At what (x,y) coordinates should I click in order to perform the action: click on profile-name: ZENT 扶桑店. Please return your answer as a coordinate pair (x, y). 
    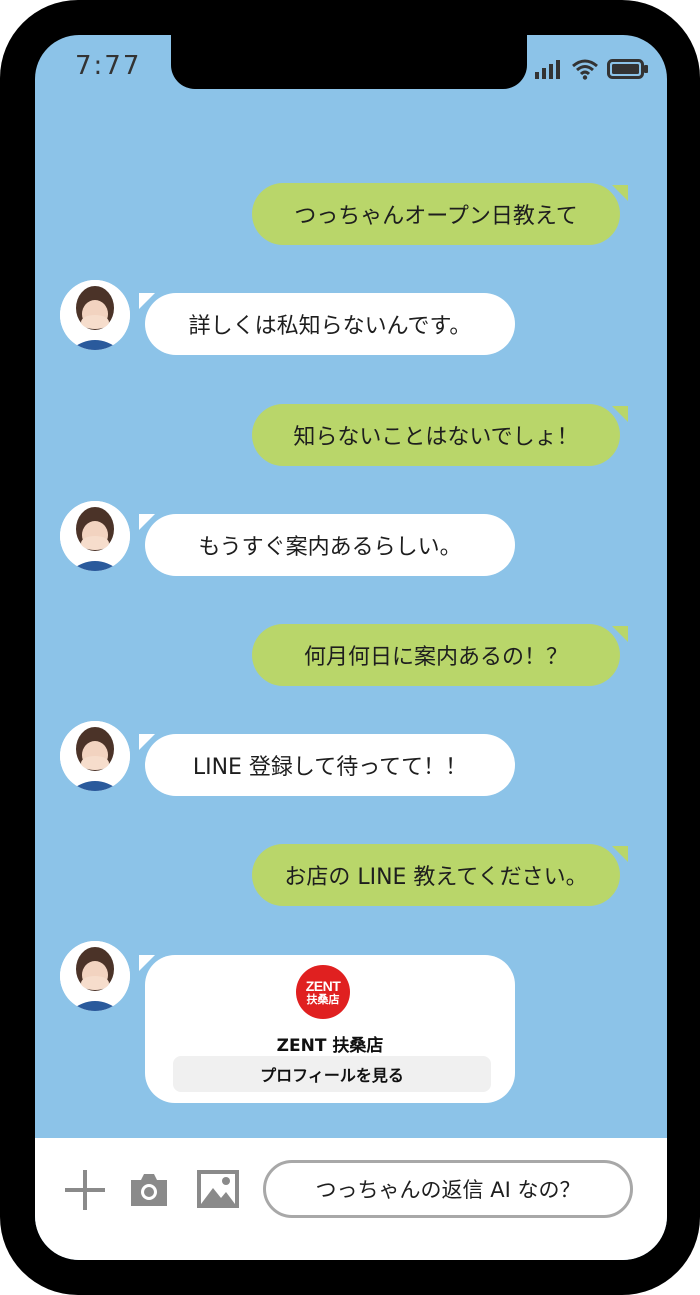
    Looking at the image, I should click on (330, 1046).